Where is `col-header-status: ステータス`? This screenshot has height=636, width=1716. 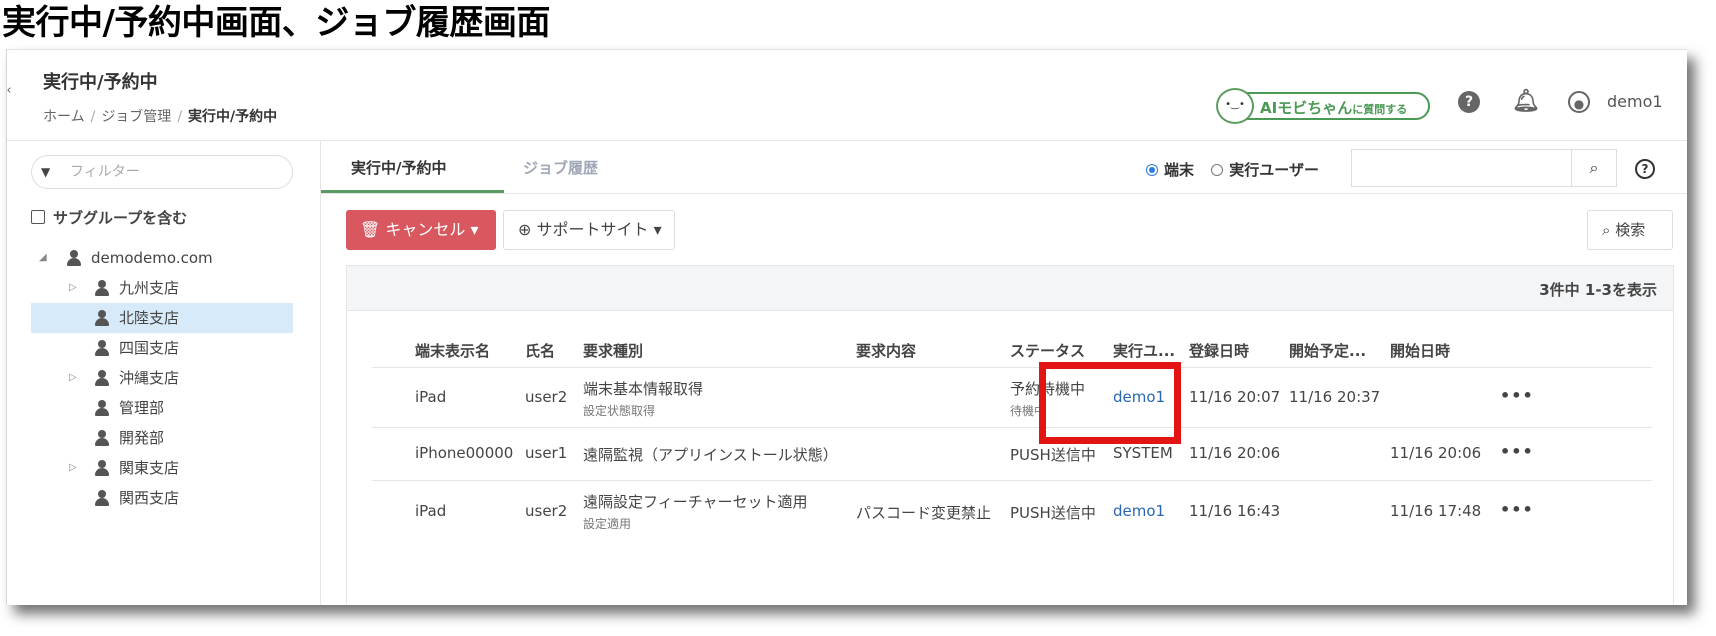
col-header-status: ステータス is located at coordinates (1047, 350).